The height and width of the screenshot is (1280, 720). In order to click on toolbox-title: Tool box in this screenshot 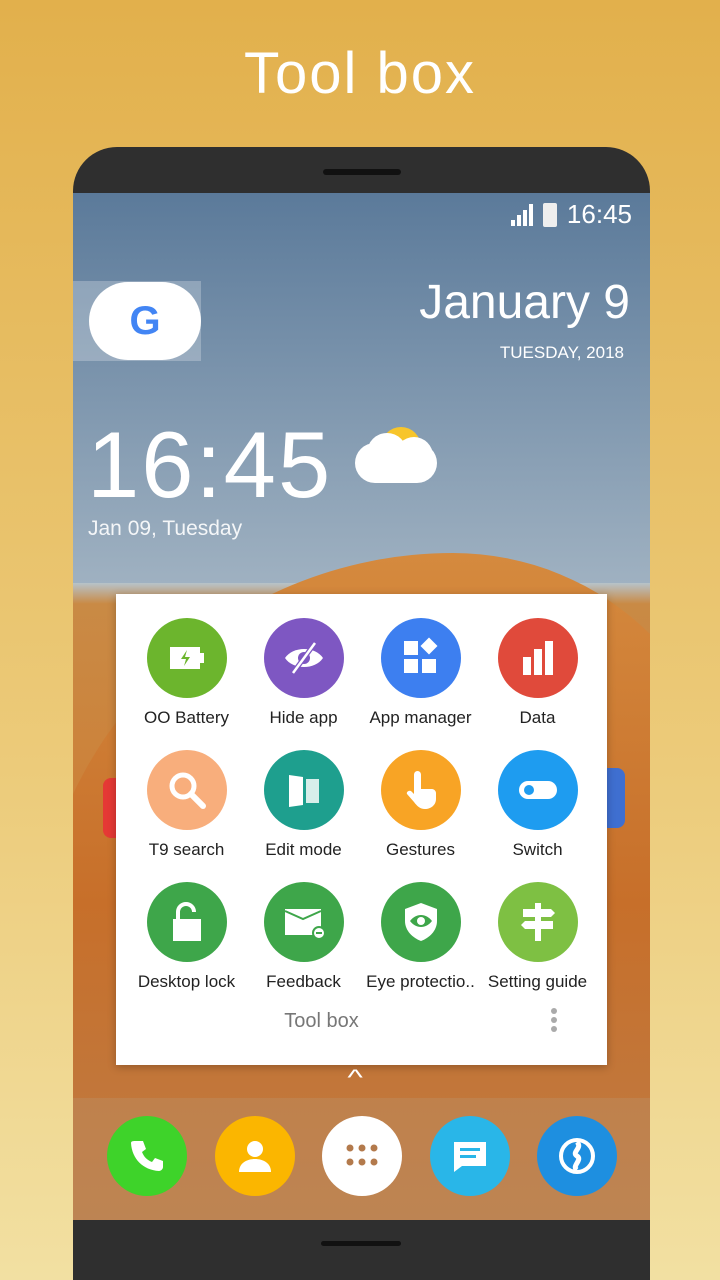, I will do `click(321, 1021)`.